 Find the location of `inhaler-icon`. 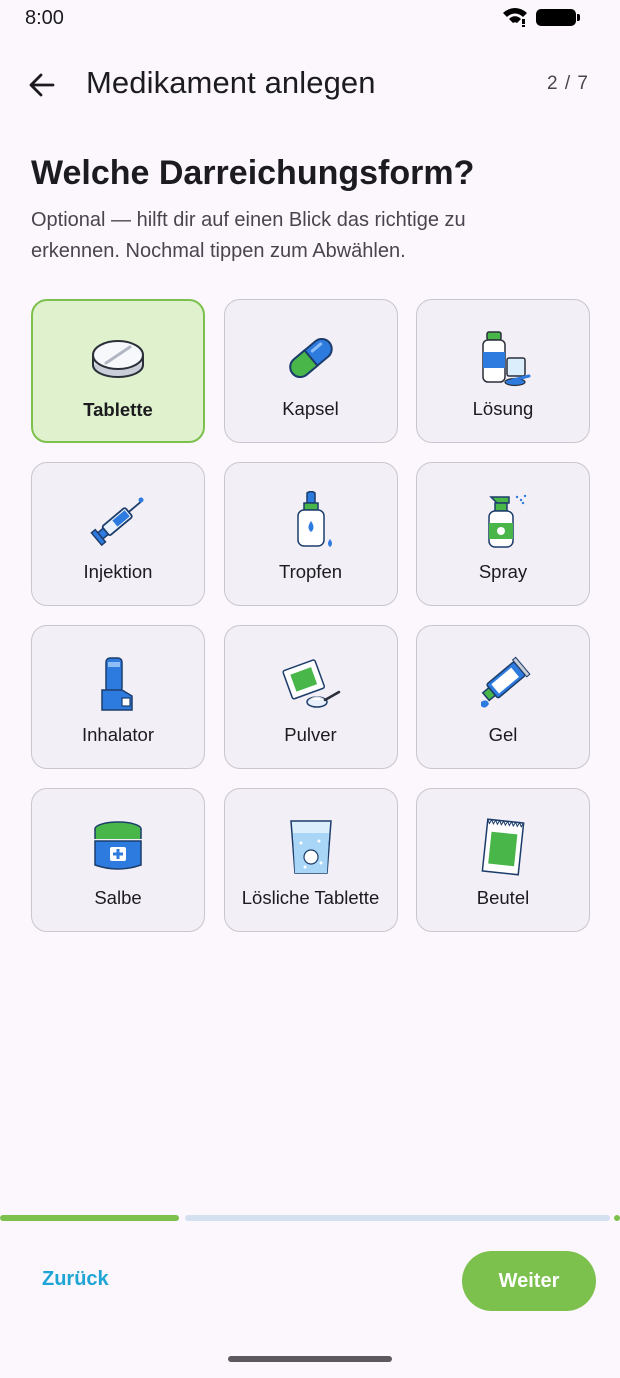

inhaler-icon is located at coordinates (117, 684).